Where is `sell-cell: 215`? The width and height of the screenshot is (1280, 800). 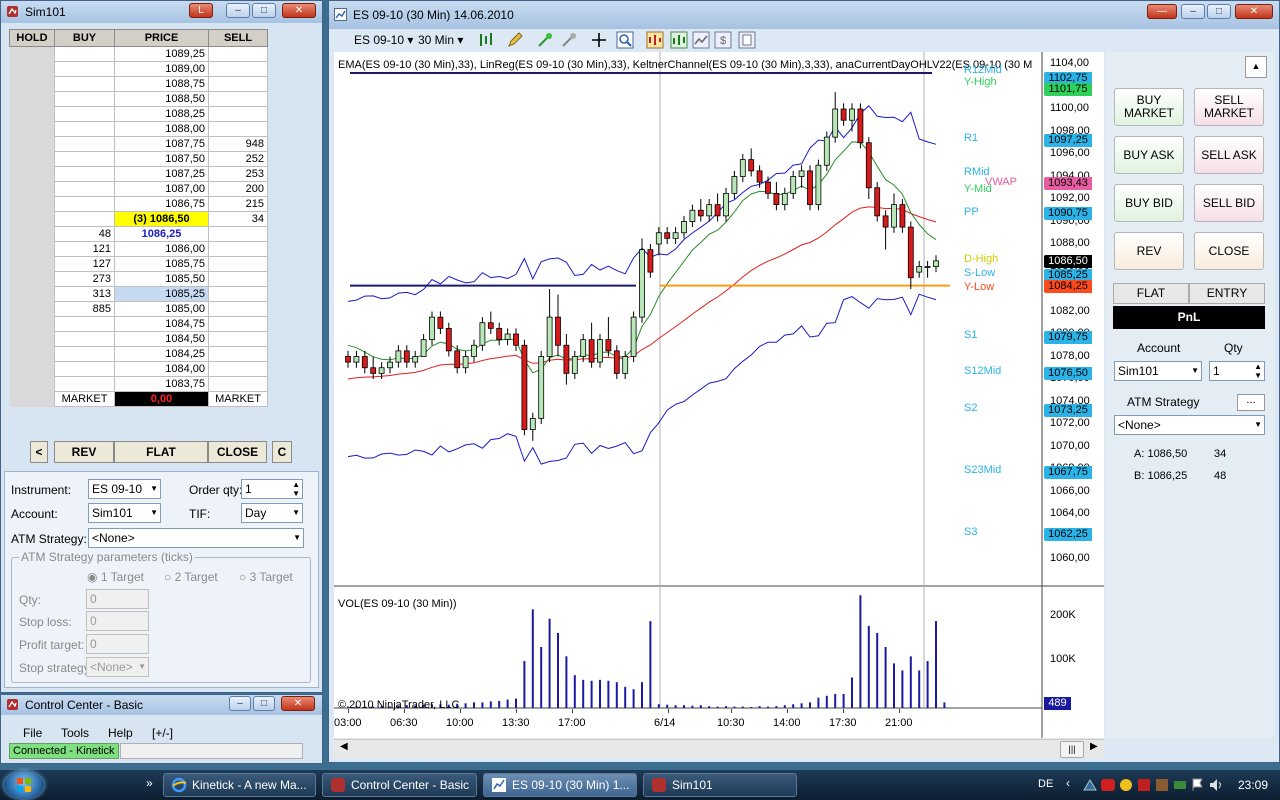 sell-cell: 215 is located at coordinates (238, 204).